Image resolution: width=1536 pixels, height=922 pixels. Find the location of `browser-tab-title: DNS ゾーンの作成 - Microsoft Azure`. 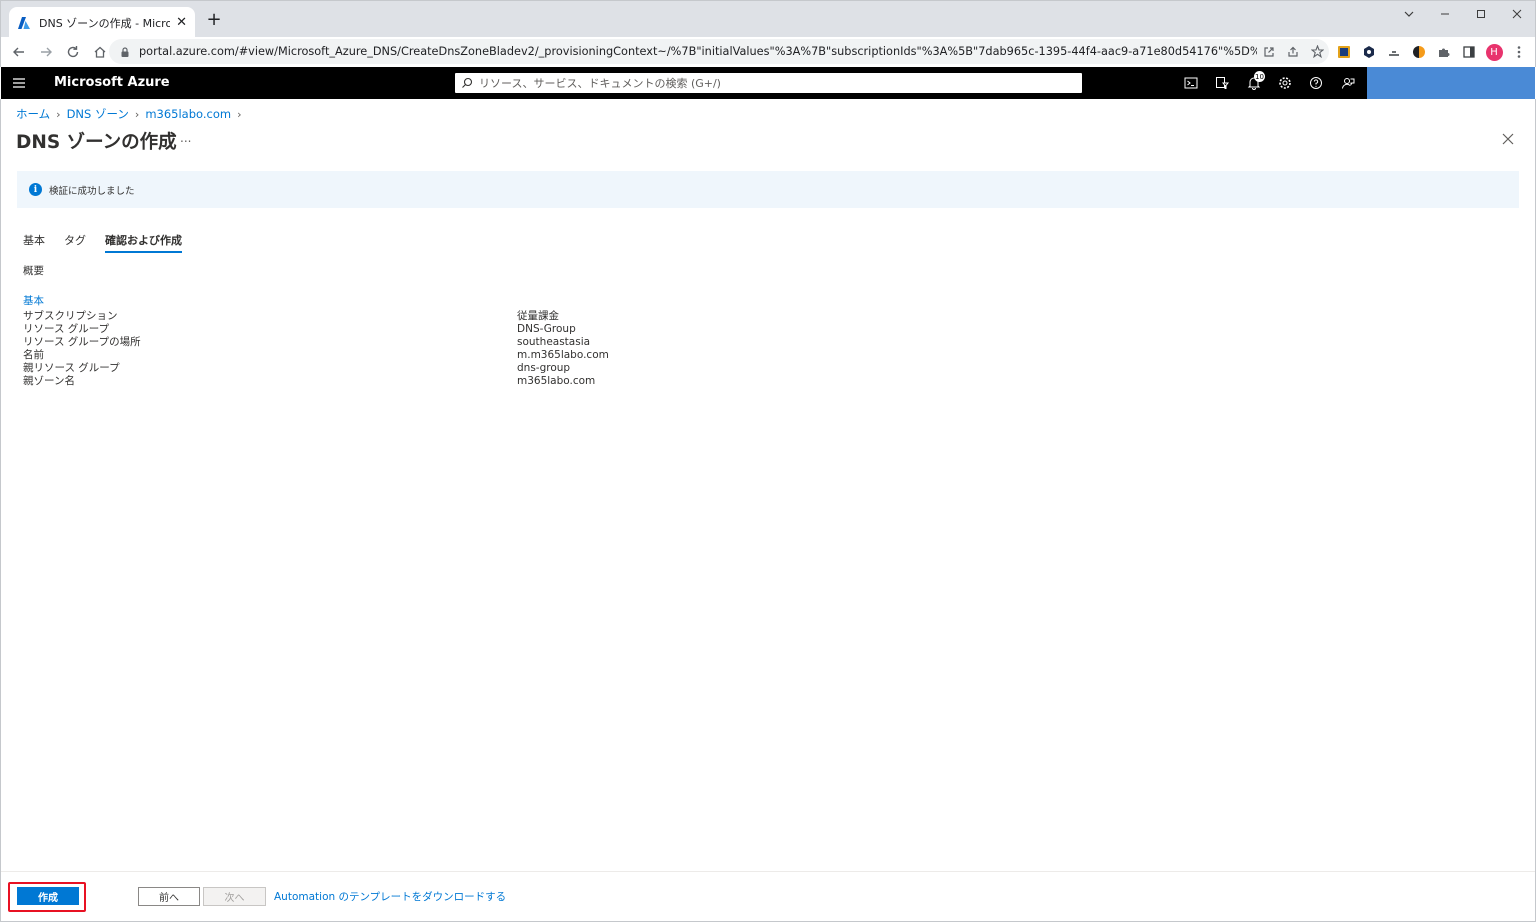

browser-tab-title: DNS ゾーンの作成 - Microsoft Azure is located at coordinates (105, 23).